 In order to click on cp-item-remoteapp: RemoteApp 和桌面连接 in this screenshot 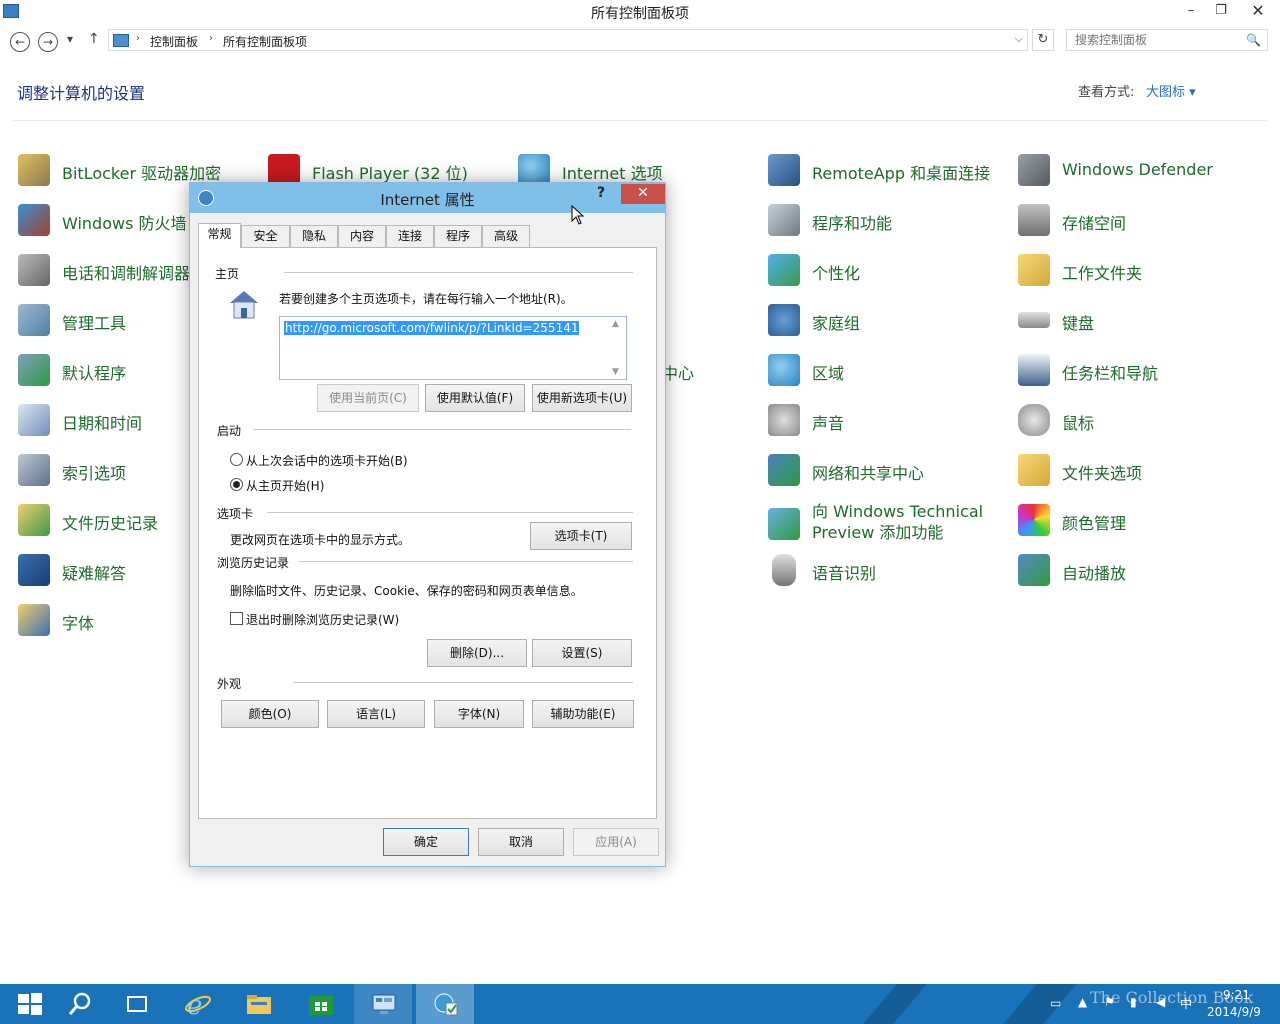, I will do `click(888, 172)`.